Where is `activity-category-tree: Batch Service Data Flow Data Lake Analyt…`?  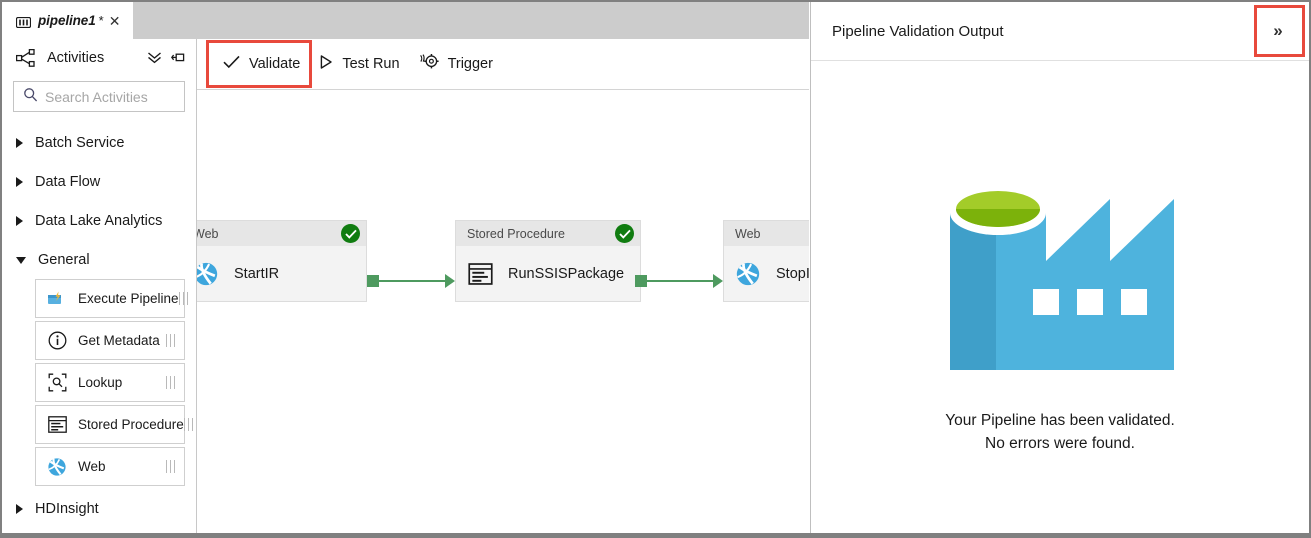 activity-category-tree: Batch Service Data Flow Data Lake Analyt… is located at coordinates (99, 325).